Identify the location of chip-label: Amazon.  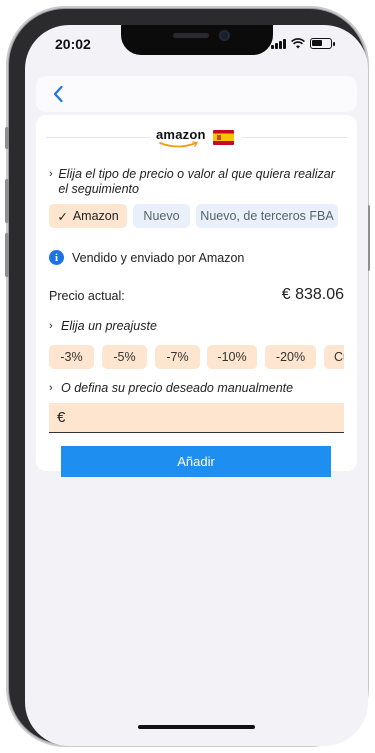
(95, 216).